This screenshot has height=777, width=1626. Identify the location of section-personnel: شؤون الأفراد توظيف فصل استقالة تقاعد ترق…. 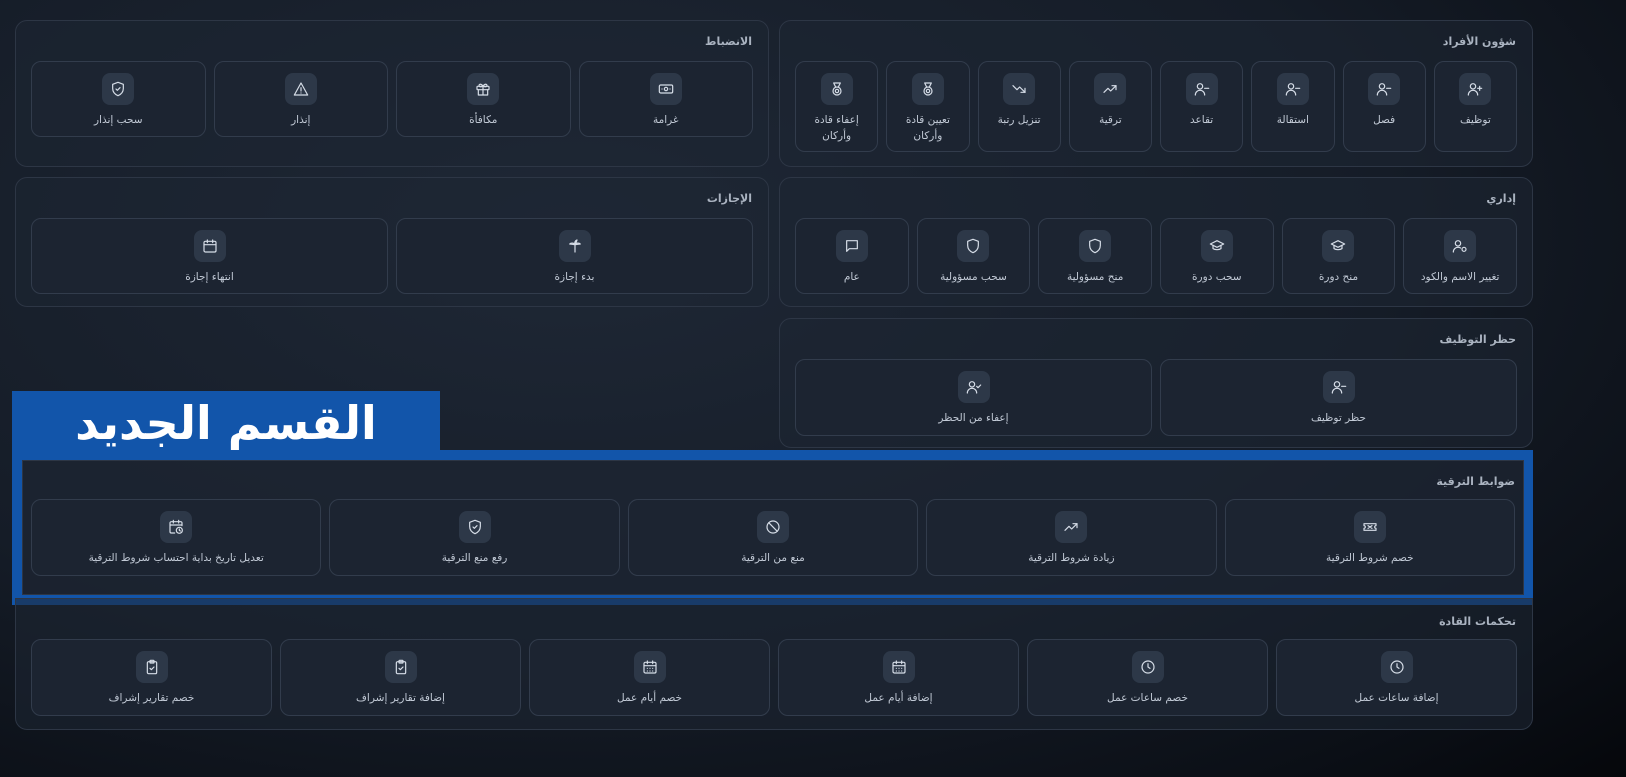
(1156, 93).